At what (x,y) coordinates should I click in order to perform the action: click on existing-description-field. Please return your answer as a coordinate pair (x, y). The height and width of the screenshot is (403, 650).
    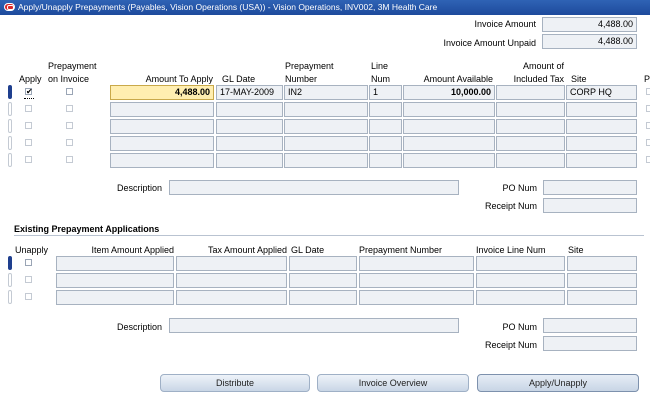
    Looking at the image, I should click on (314, 325).